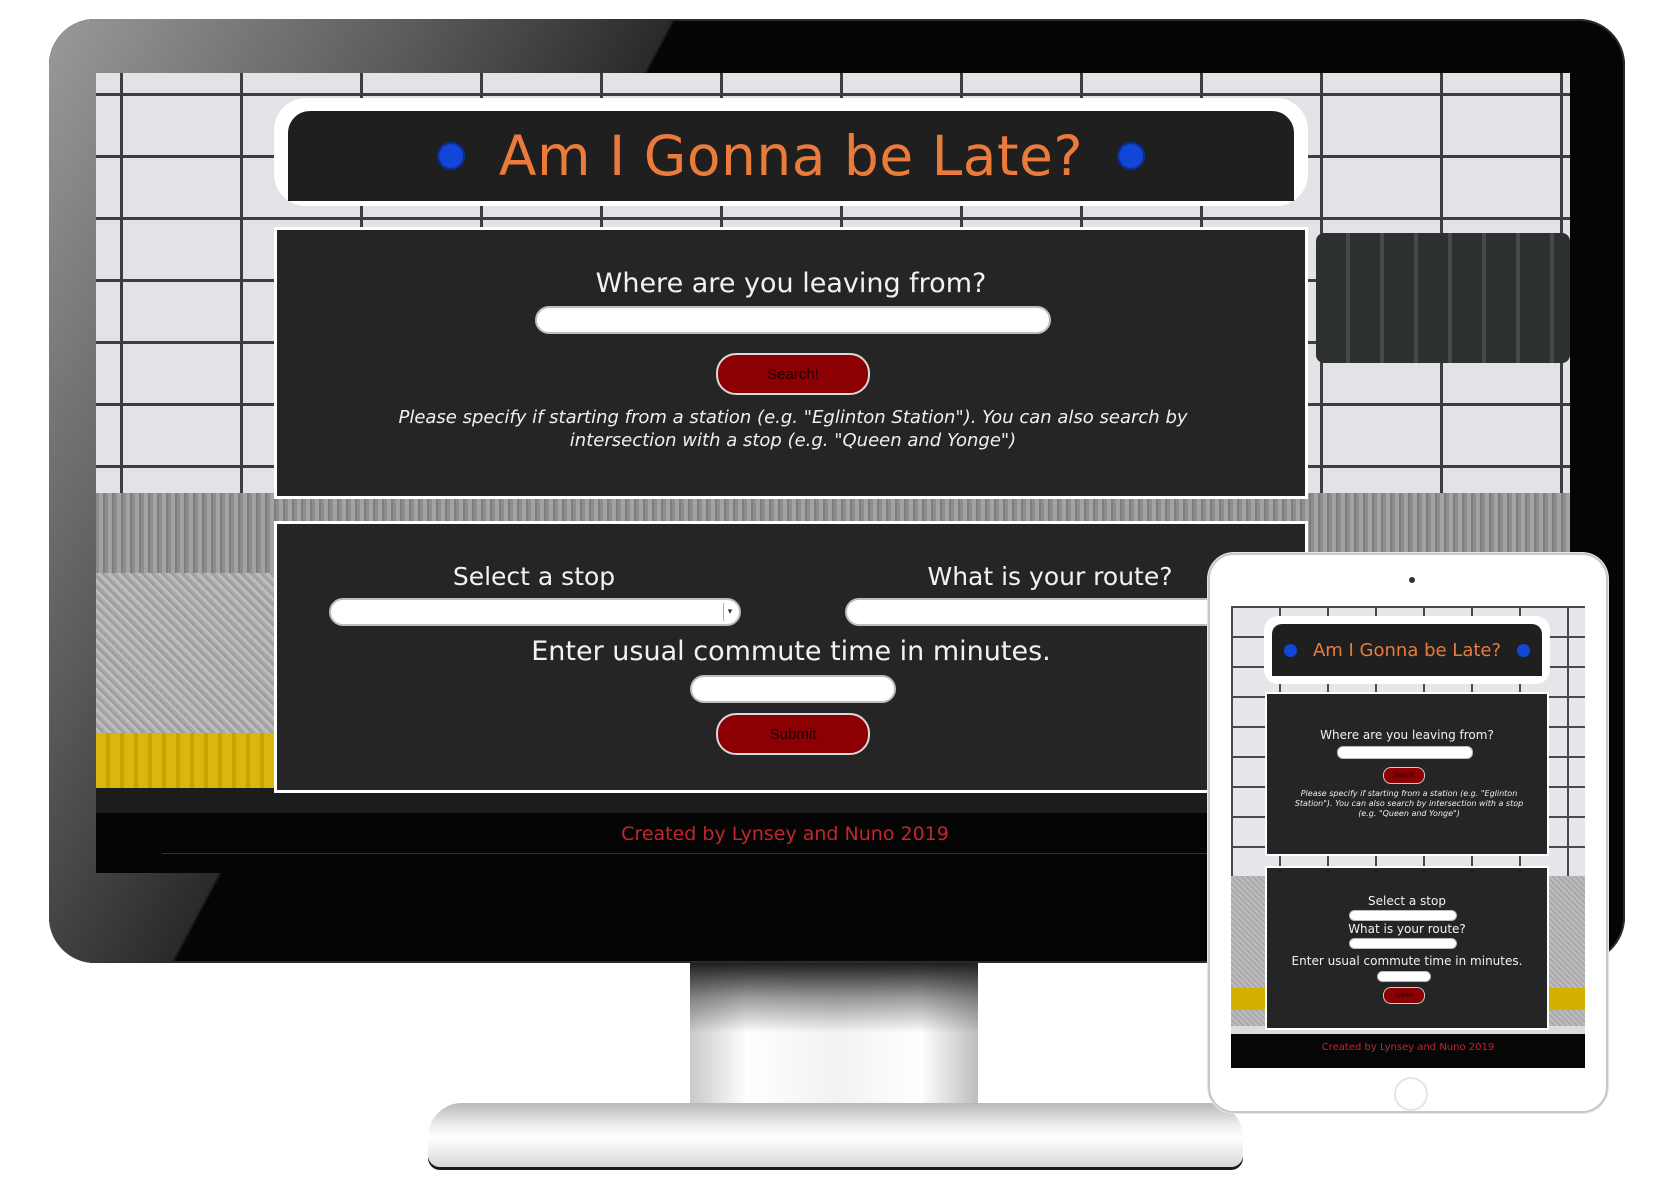 The height and width of the screenshot is (1180, 1660). I want to click on tablet-page-title: Am I Gonna be Late?, so click(1407, 650).